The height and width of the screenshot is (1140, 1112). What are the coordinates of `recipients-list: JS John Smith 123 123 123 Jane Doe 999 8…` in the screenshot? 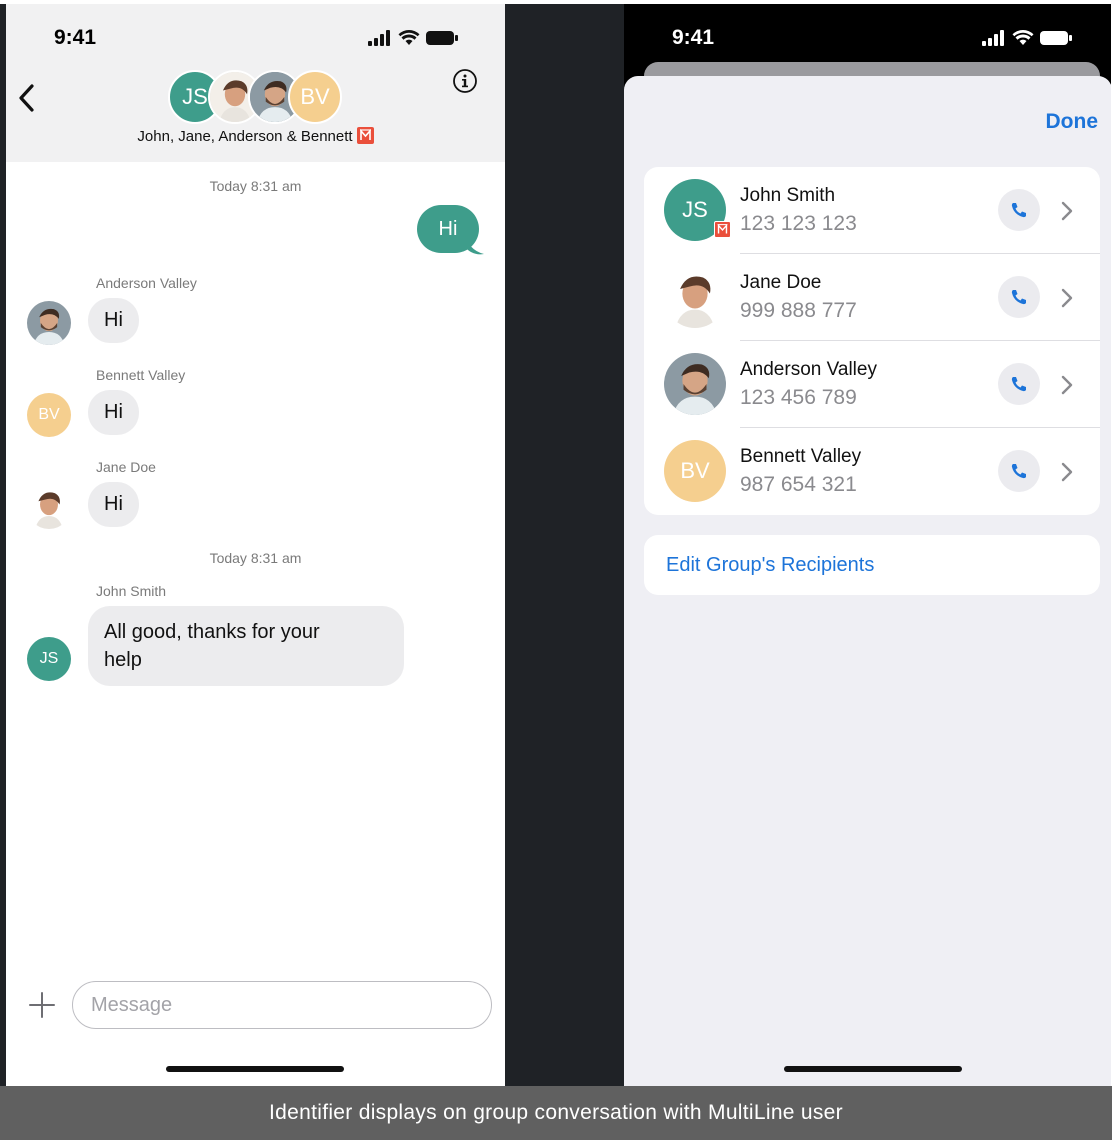 It's located at (872, 341).